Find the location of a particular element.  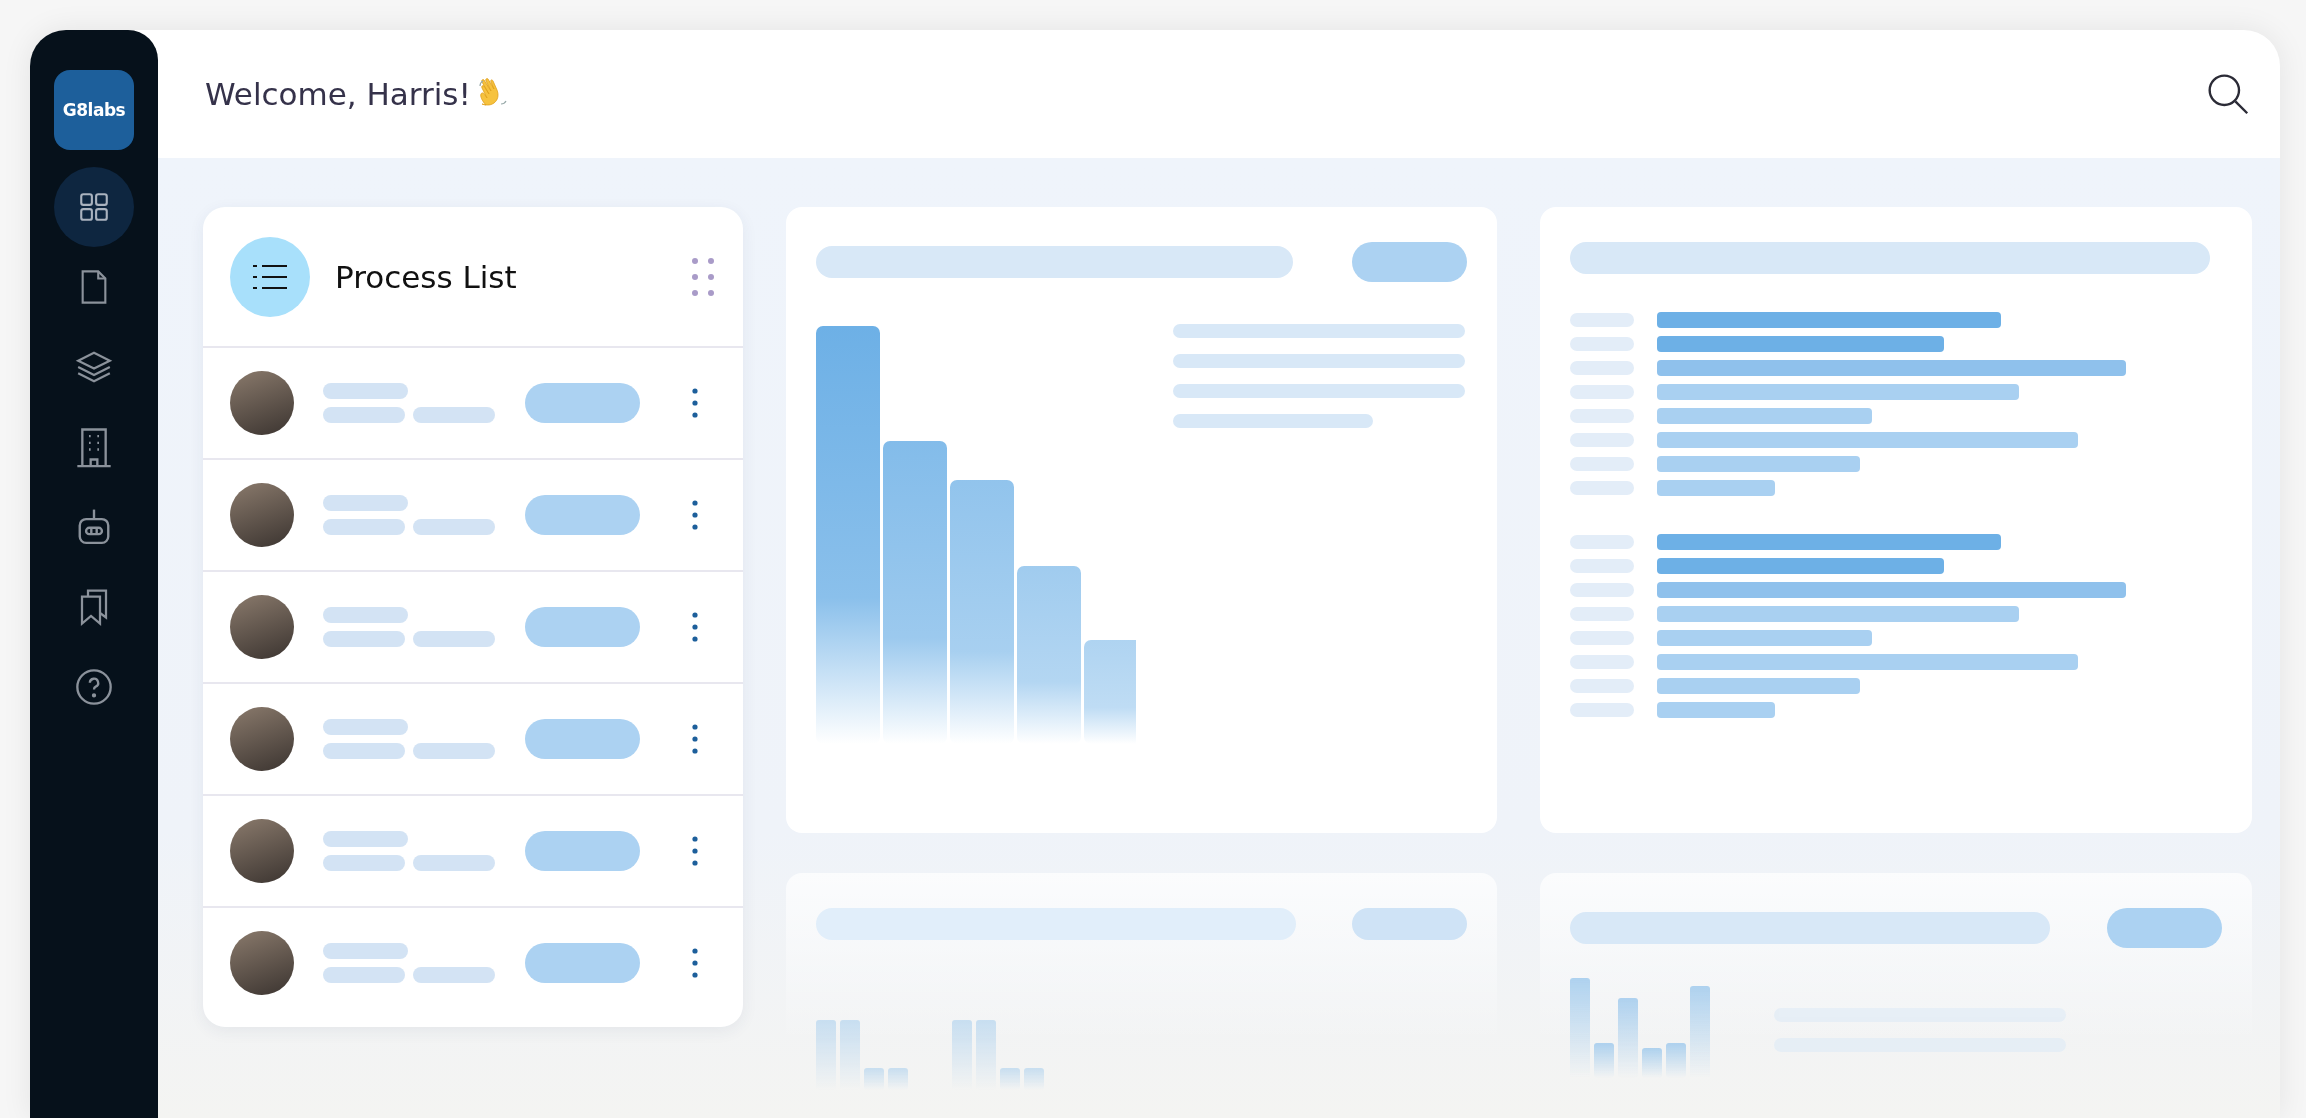

help-icon is located at coordinates (94, 687).